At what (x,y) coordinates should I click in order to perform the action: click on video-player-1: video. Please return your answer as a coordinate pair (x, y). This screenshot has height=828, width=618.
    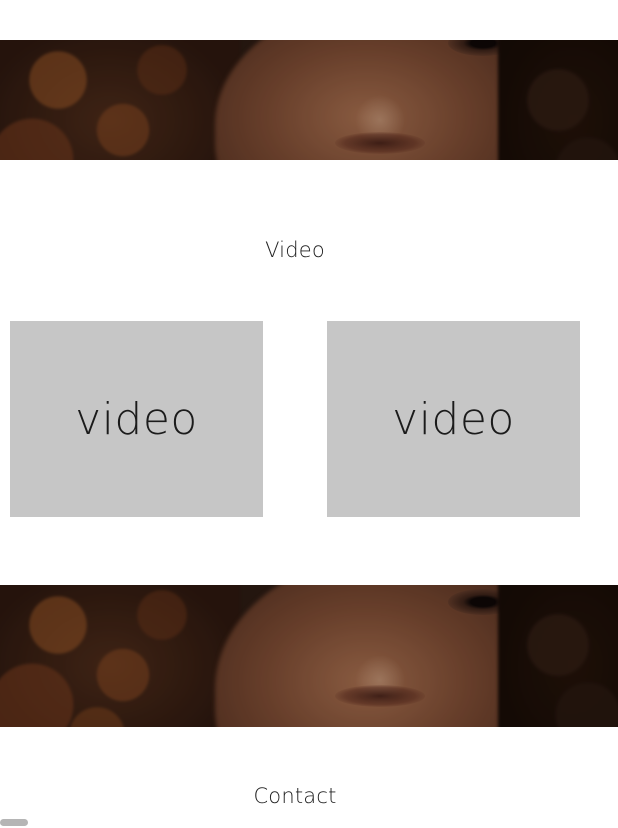
    Looking at the image, I should click on (136, 419).